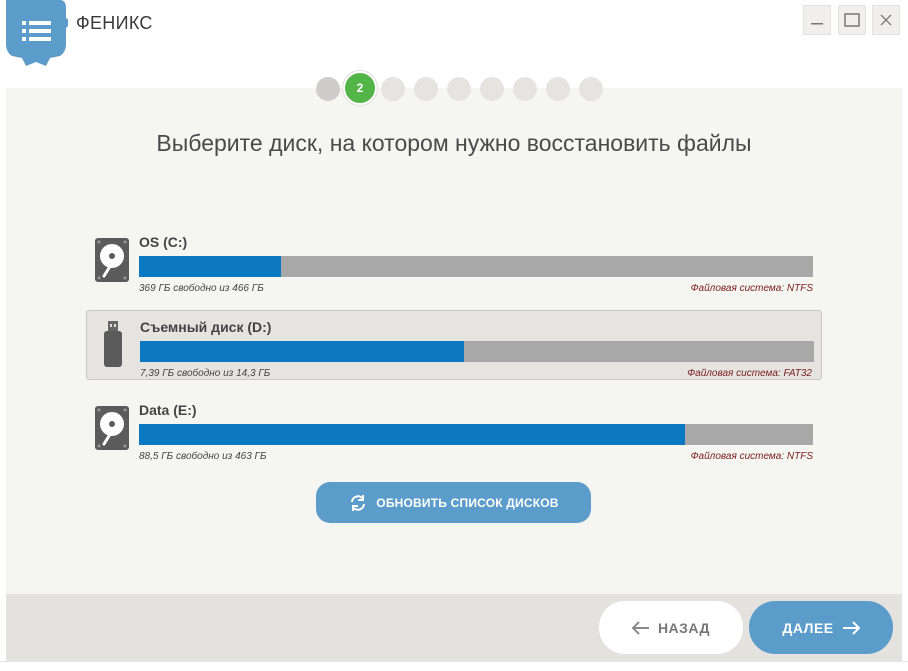 The height and width of the screenshot is (671, 908). Describe the element at coordinates (201, 288) in the screenshot. I see `disk-free-space: 369 ГБ свободно из 466 ГБ` at that location.